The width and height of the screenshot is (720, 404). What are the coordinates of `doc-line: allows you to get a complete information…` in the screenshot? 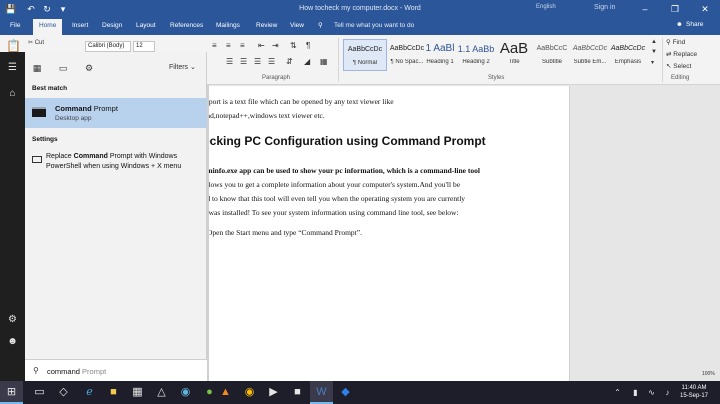 It's located at (332, 184).